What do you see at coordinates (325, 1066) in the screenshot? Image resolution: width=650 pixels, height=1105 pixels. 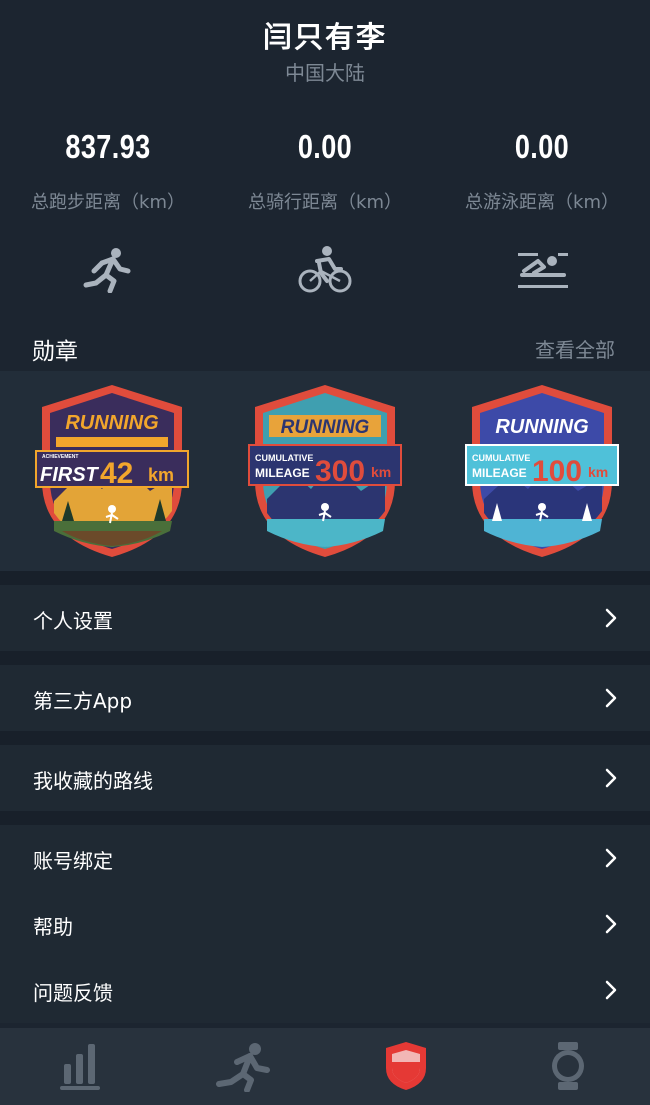 I see `bottom-tab-bar` at bounding box center [325, 1066].